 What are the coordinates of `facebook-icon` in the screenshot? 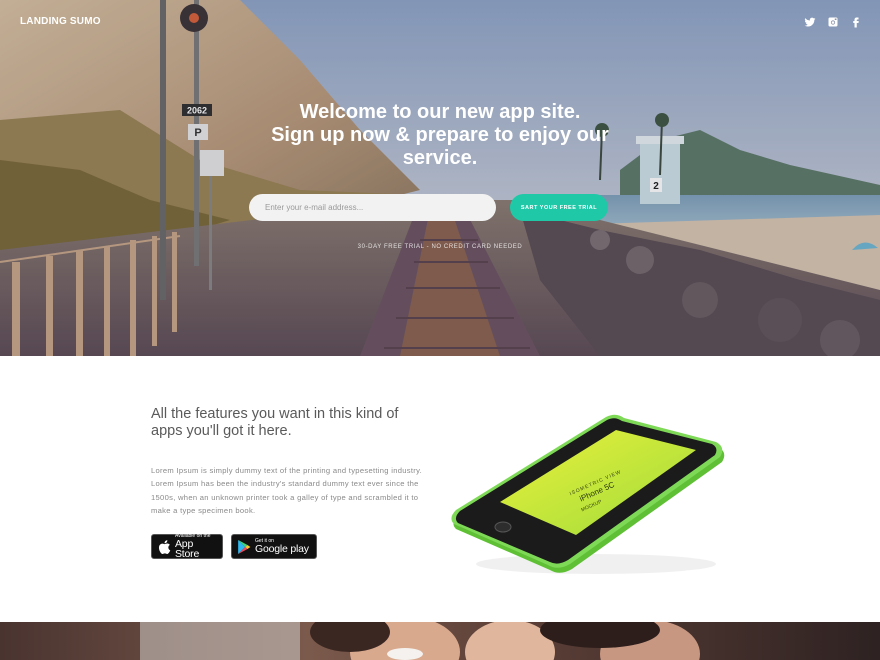 It's located at (856, 22).